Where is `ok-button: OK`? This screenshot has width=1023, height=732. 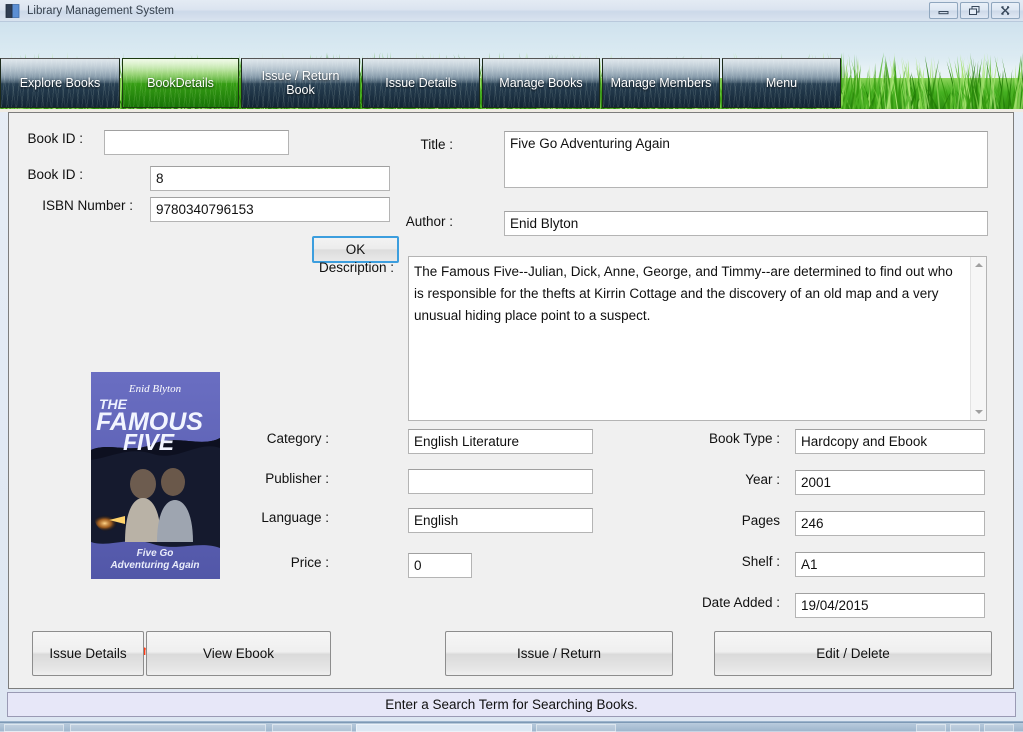
ok-button: OK is located at coordinates (355, 249).